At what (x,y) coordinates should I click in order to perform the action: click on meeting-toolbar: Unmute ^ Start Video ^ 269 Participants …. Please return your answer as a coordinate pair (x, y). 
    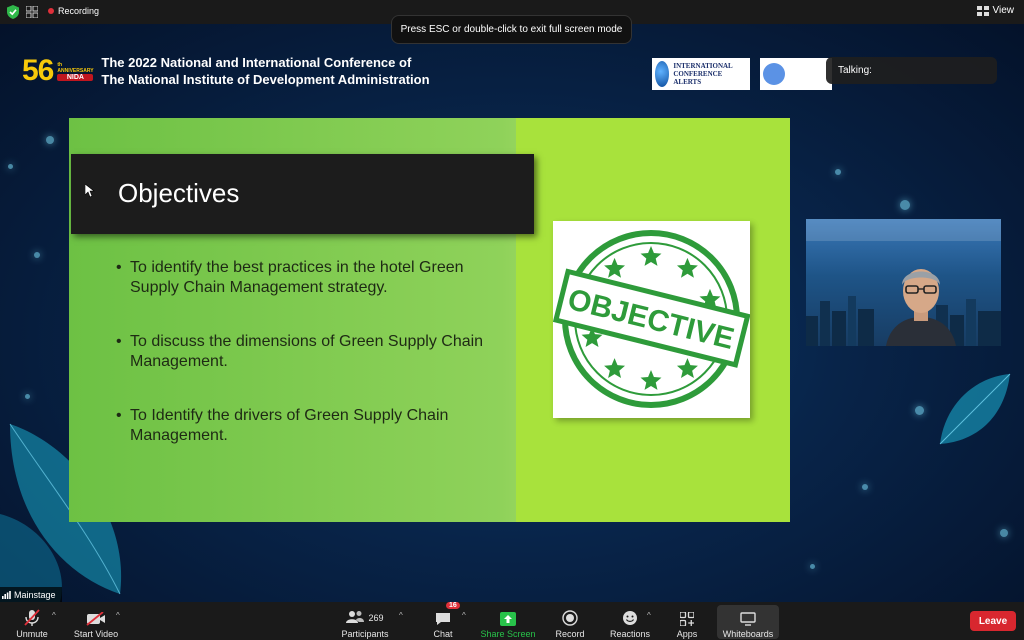
    Looking at the image, I should click on (512, 621).